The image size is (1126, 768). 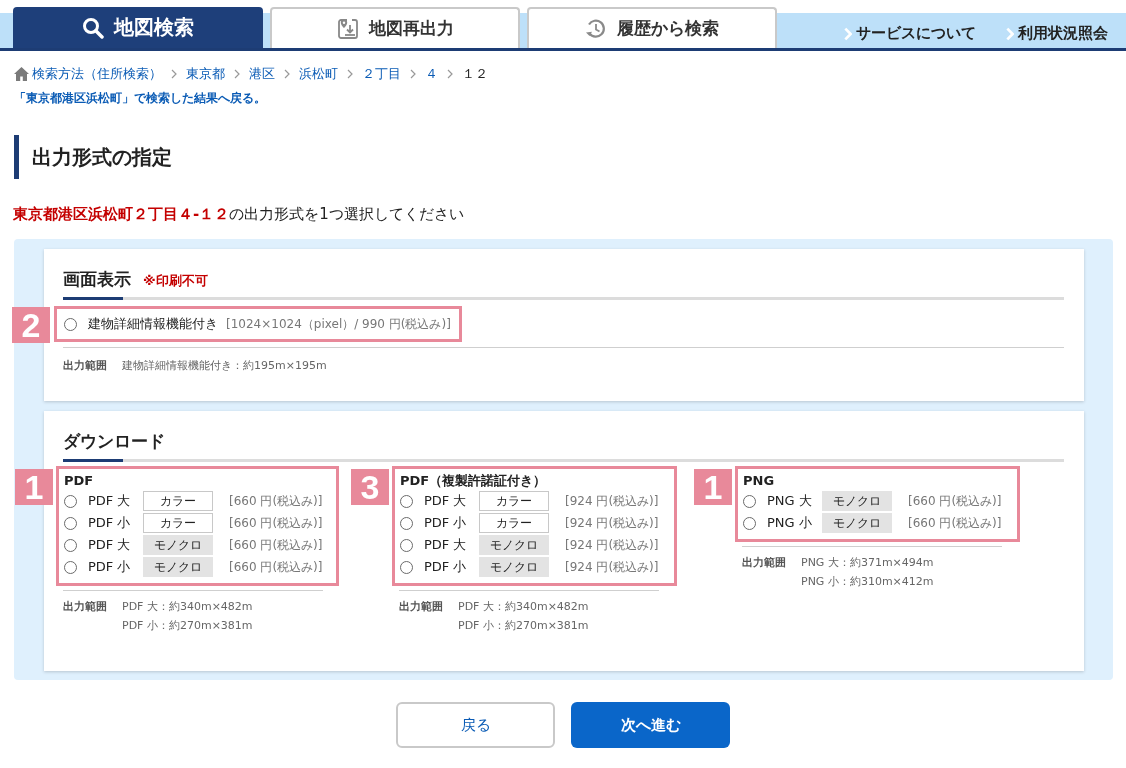 I want to click on breadcrumb-link: ４, so click(x=431, y=74).